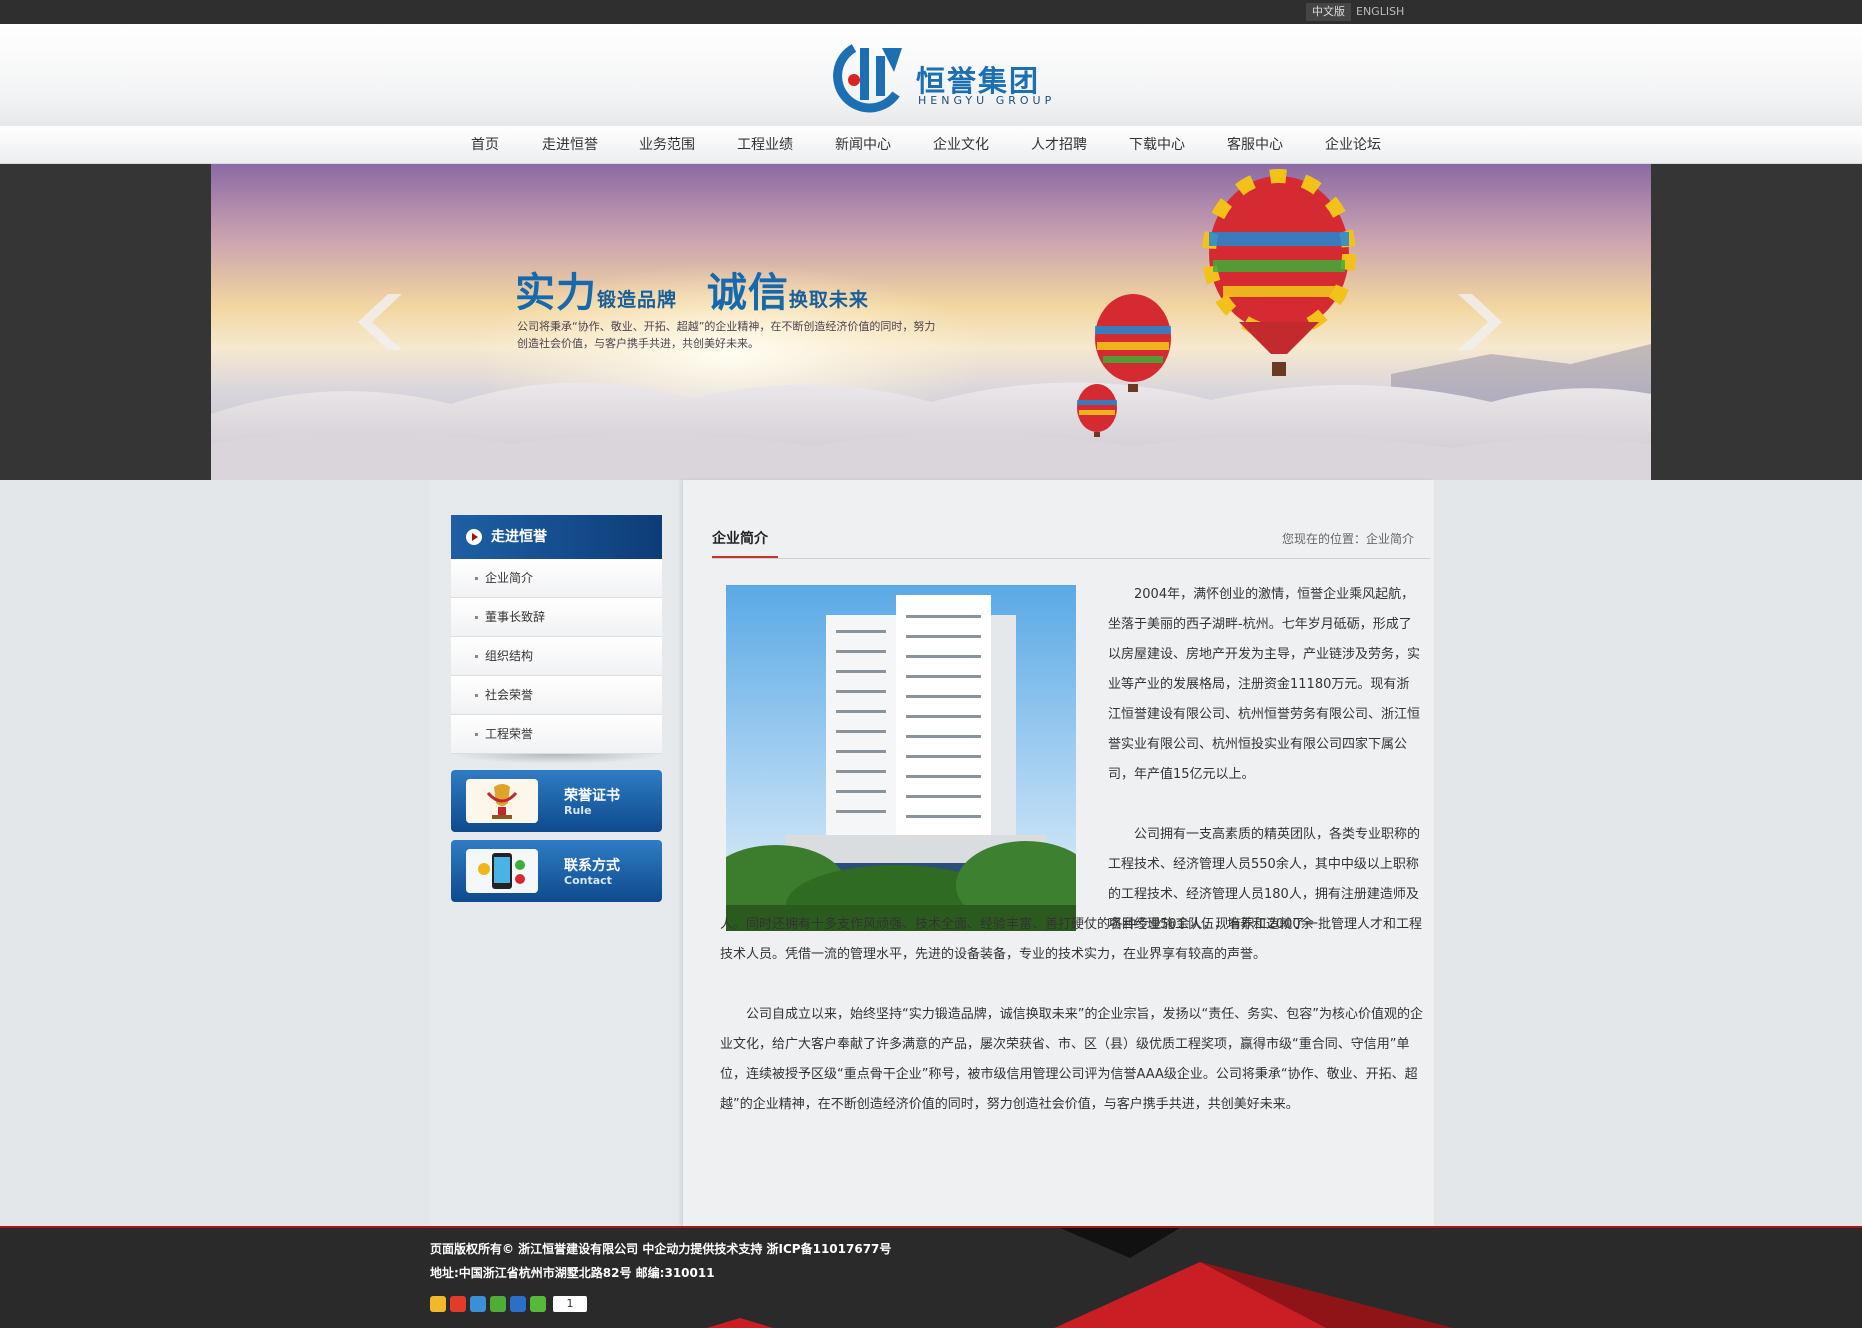  What do you see at coordinates (1353, 145) in the screenshot?
I see `nav-forum: 企业论坛` at bounding box center [1353, 145].